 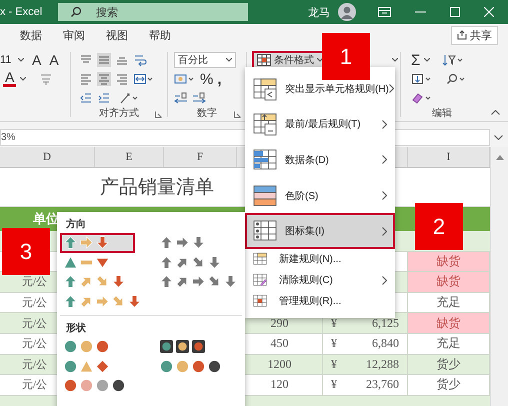 I want to click on align-middle-icon, so click(x=104, y=60).